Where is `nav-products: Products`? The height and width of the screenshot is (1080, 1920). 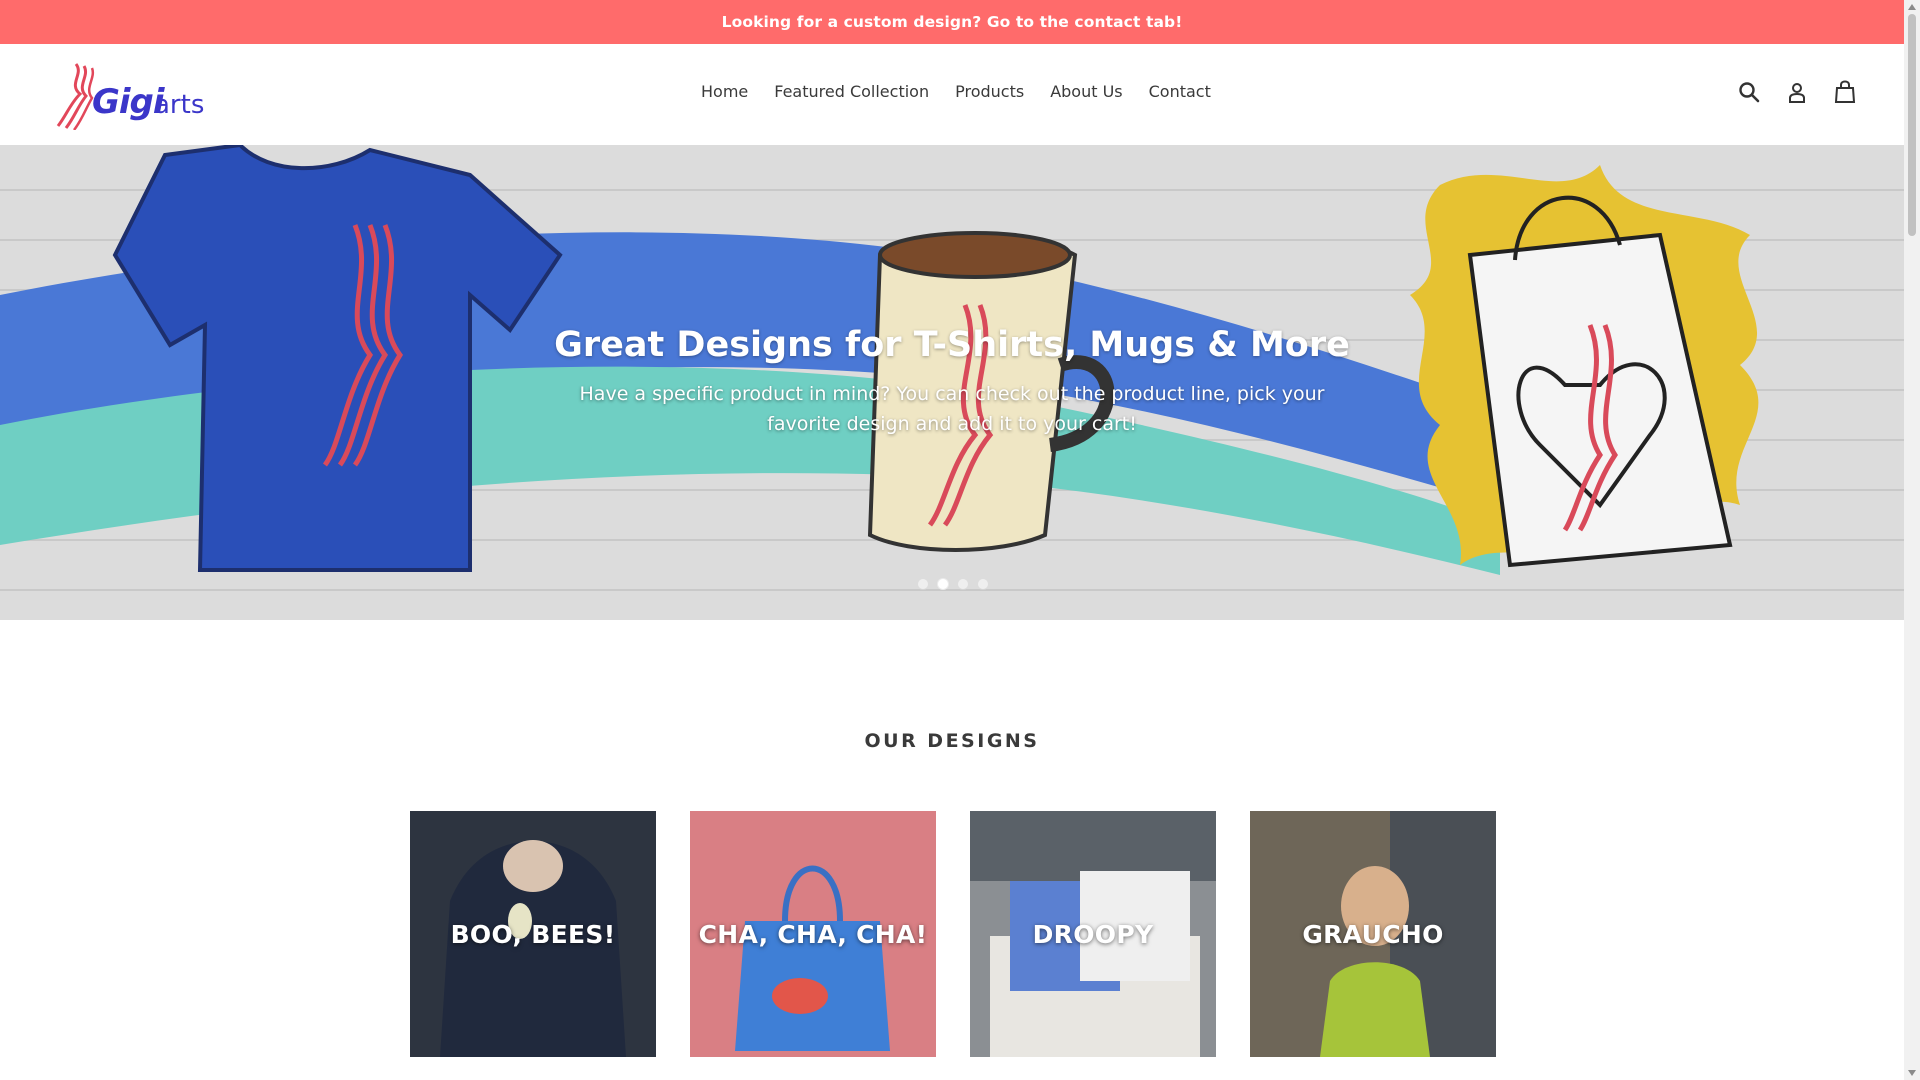 nav-products: Products is located at coordinates (989, 91).